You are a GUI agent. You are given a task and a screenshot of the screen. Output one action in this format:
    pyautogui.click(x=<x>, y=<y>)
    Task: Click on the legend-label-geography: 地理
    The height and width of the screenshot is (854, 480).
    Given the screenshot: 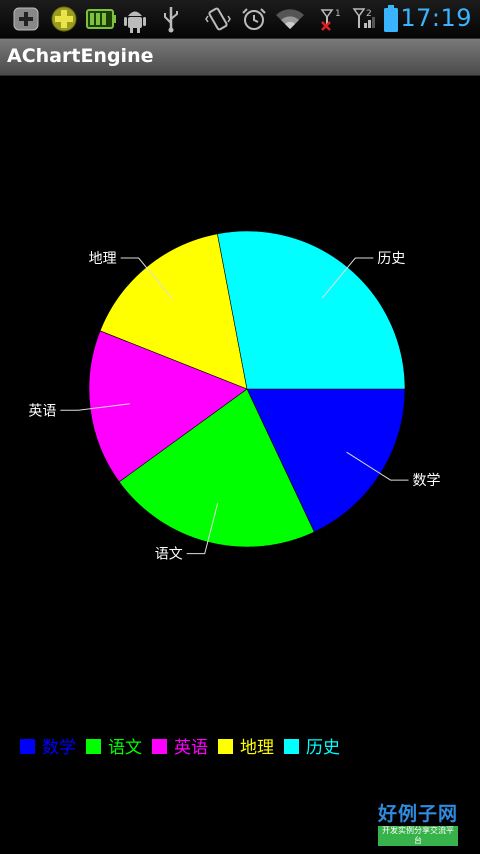 What is the action you would take?
    pyautogui.click(x=257, y=748)
    